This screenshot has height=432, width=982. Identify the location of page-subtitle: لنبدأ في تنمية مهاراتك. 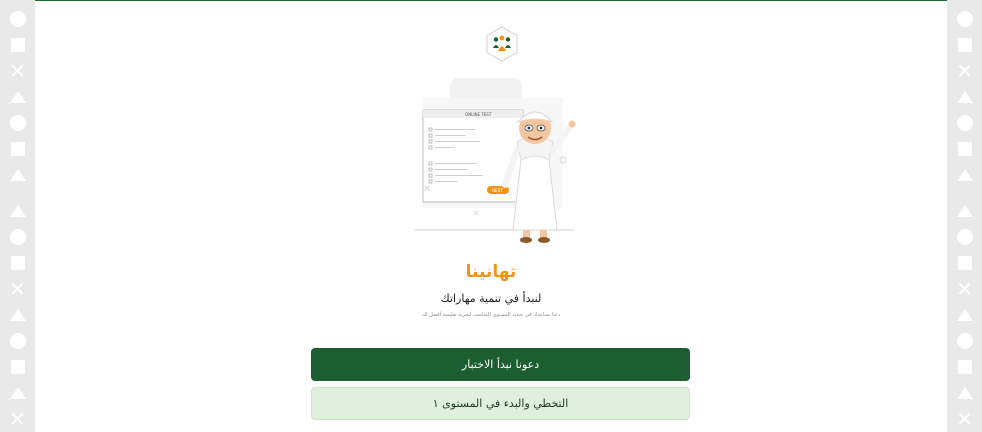
(491, 298).